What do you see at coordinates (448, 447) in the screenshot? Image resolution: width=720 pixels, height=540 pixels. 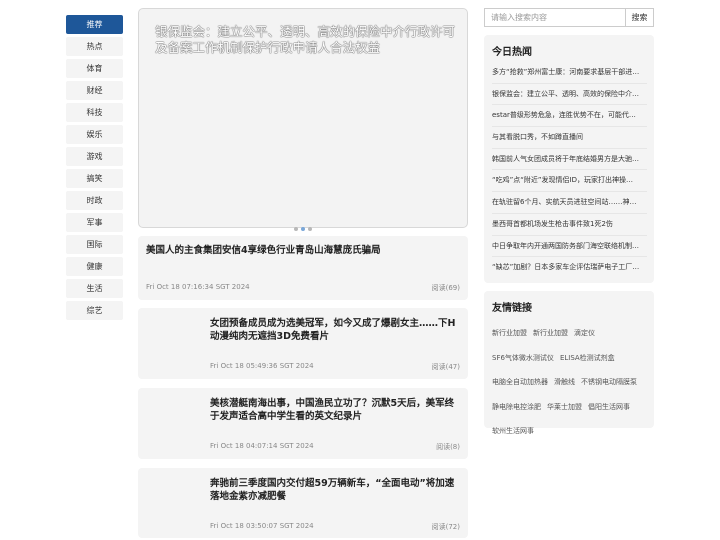 I see `article-reads: 阅读(8)` at bounding box center [448, 447].